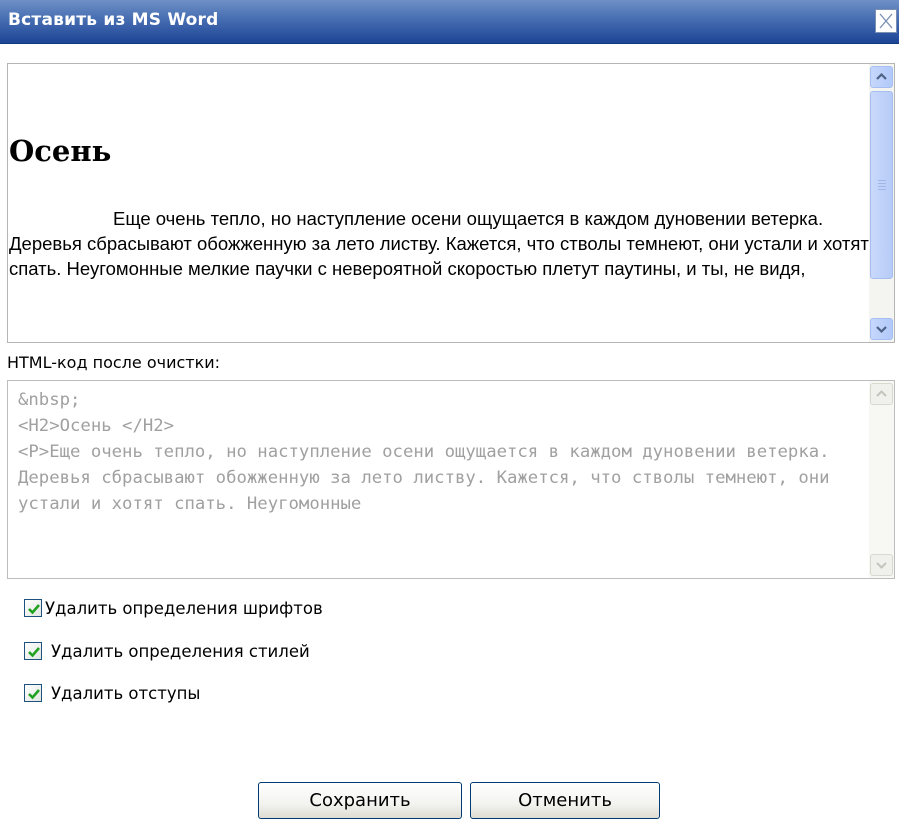 The image size is (899, 825). I want to click on remove-indents-checkbox, so click(33, 693).